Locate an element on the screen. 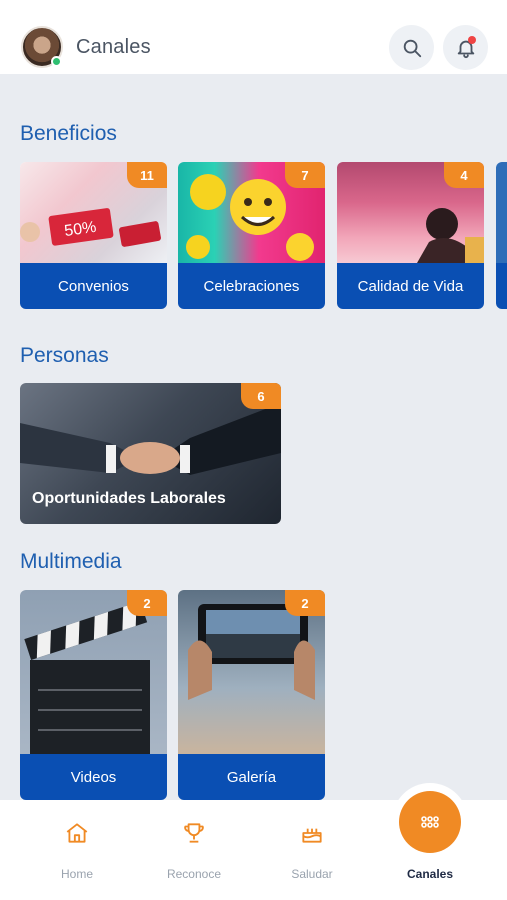  card-calidad-de-vida: 4 Calidad de Vida is located at coordinates (410, 235).